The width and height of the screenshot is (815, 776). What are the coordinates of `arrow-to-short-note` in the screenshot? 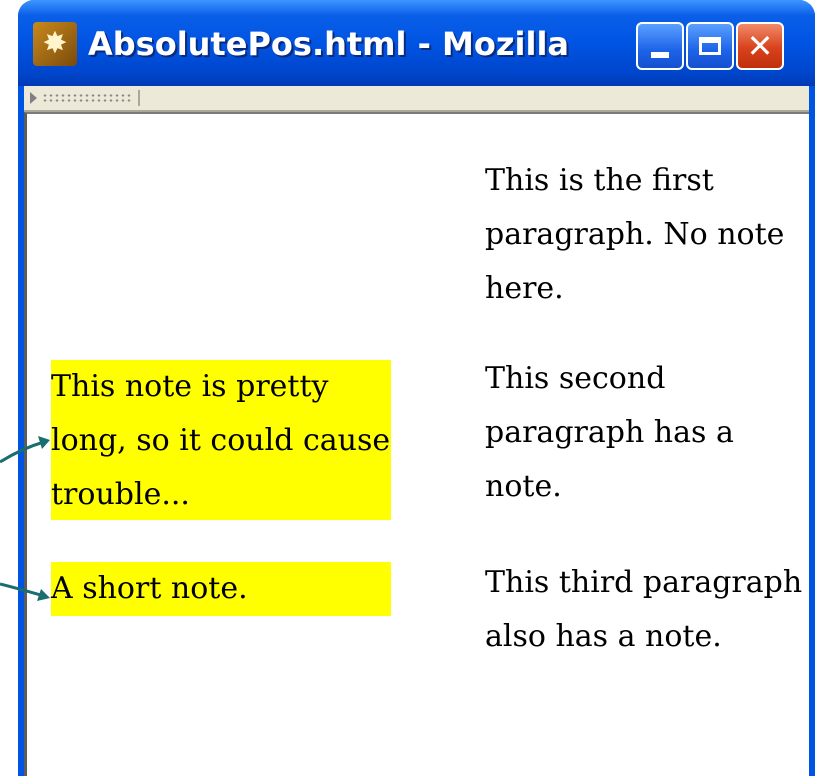 It's located at (22, 590).